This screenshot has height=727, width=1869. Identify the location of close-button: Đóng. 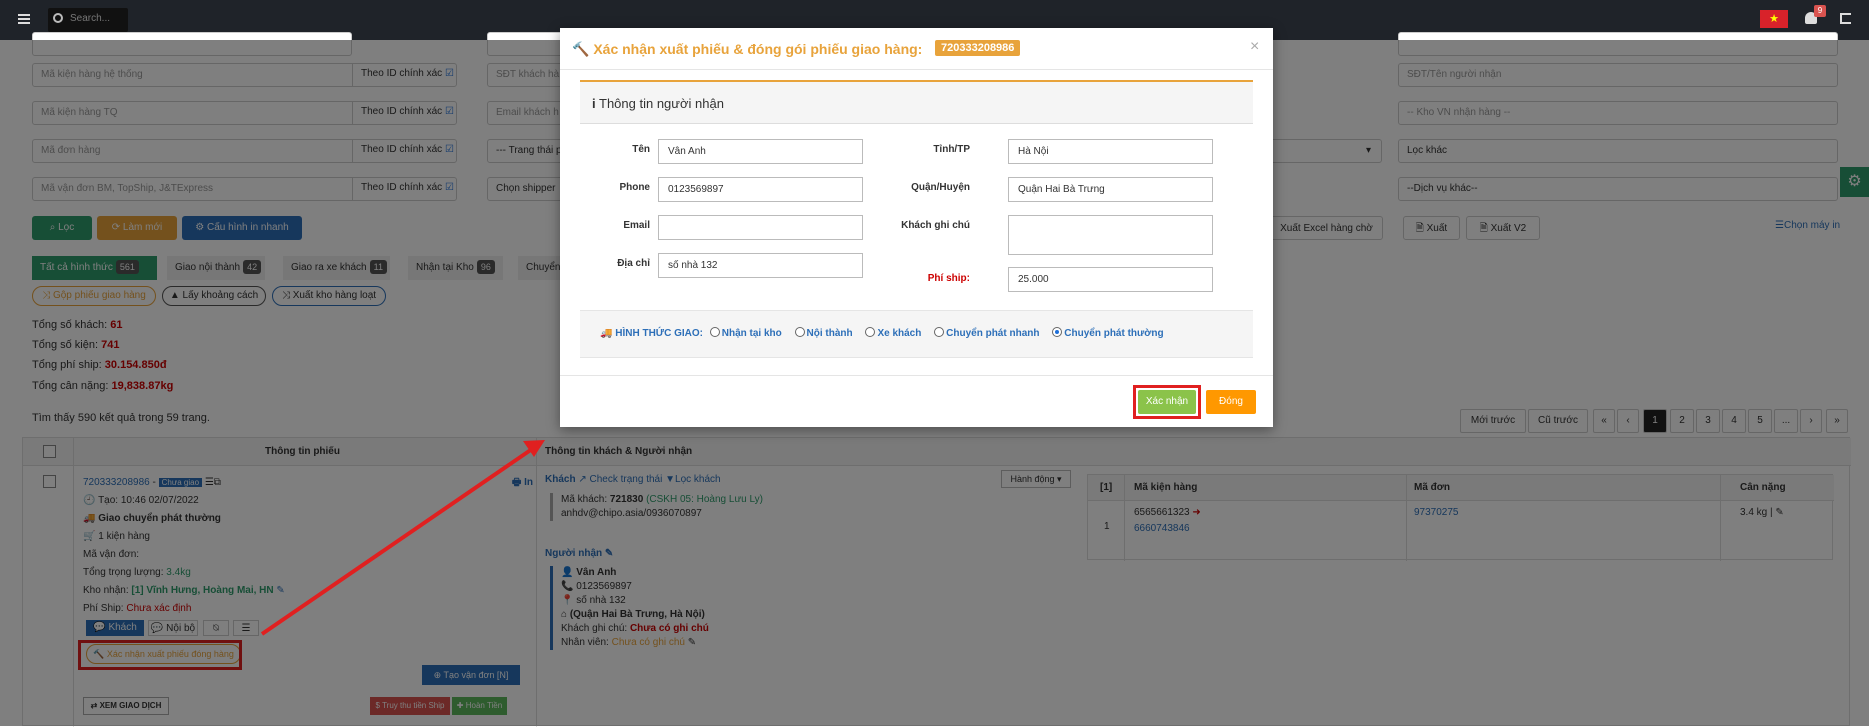
(1231, 402).